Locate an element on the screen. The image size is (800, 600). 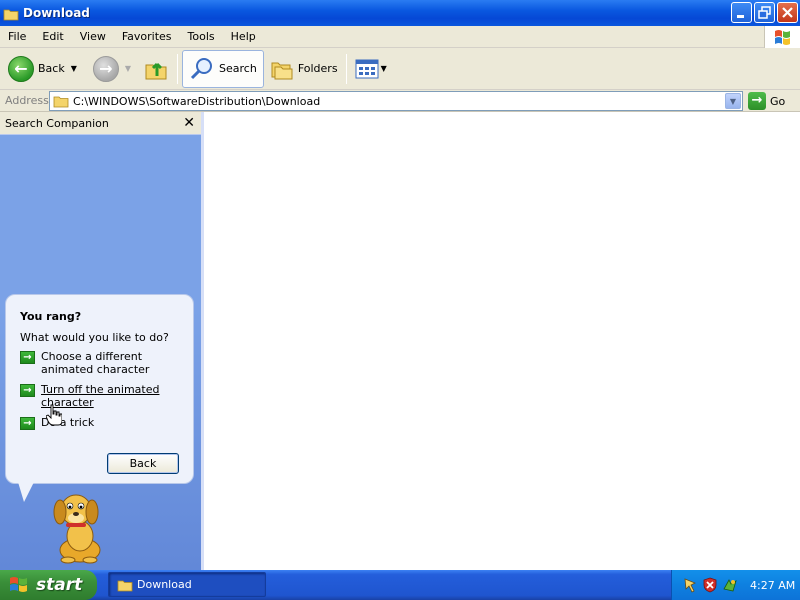
search-label: Search is located at coordinates (238, 68).